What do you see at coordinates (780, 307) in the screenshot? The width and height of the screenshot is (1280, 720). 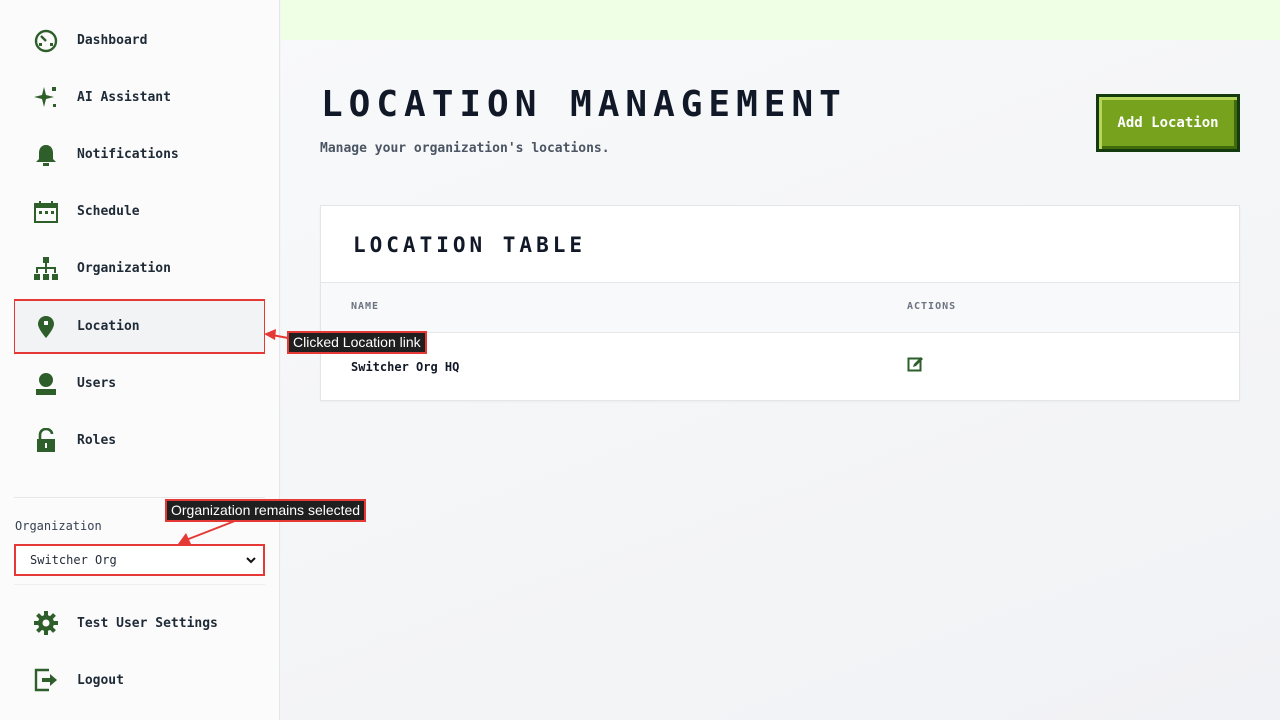 I see `table-header: NAME ACTIONS` at bounding box center [780, 307].